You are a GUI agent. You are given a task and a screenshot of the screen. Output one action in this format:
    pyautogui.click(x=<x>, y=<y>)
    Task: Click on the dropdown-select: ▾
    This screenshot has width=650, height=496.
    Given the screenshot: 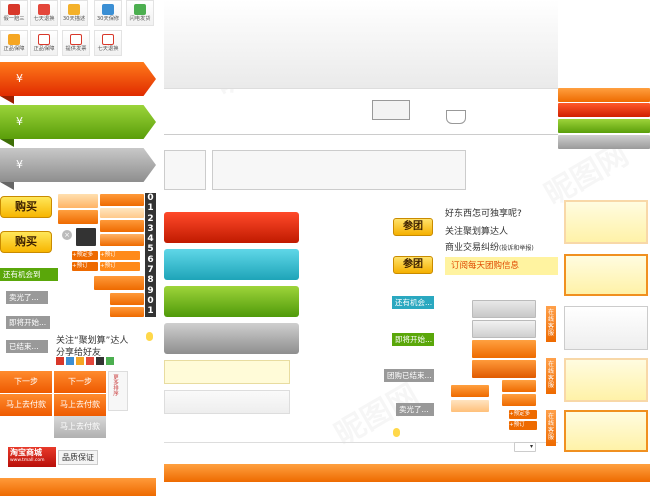 What is the action you would take?
    pyautogui.click(x=525, y=447)
    